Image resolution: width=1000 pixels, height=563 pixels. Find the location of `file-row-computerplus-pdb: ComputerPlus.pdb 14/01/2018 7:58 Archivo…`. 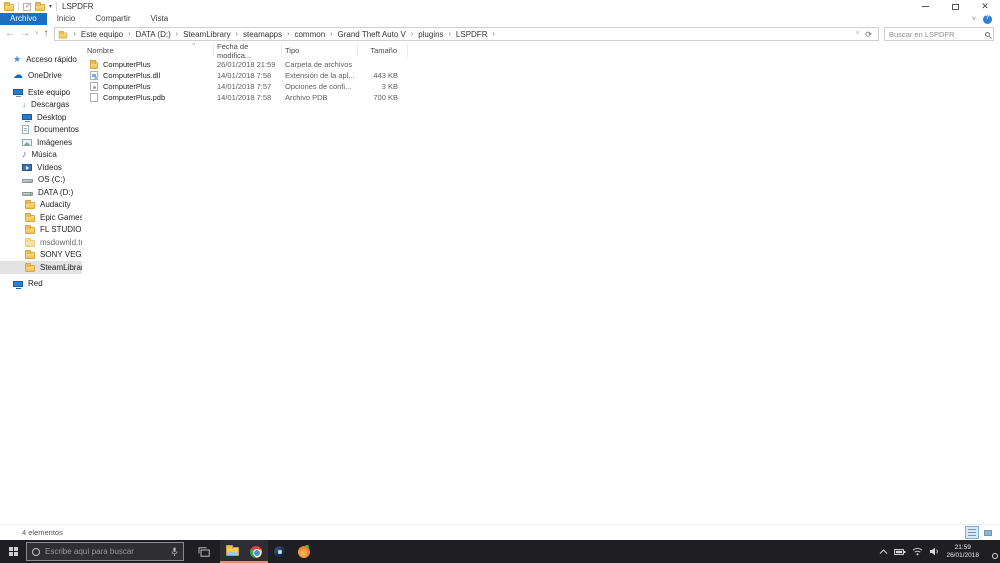

file-row-computerplus-pdb: ComputerPlus.pdb 14/01/2018 7:58 Archivo… is located at coordinates (541, 97).